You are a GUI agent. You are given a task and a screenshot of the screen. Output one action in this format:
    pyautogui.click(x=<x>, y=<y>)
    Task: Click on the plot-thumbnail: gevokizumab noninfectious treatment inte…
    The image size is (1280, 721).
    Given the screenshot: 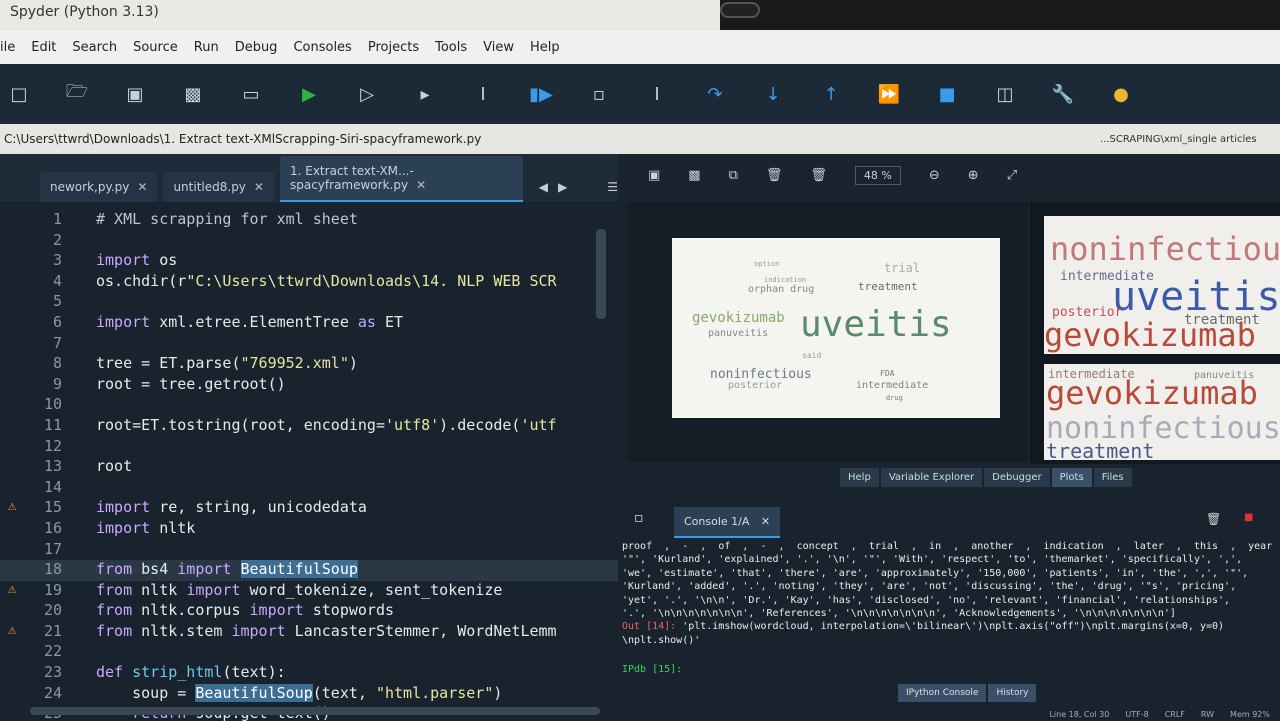 What is the action you would take?
    pyautogui.click(x=1162, y=412)
    